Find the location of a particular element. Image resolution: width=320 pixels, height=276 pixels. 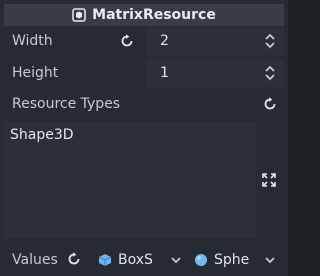

value-picker-1: Sphe is located at coordinates (222, 260).